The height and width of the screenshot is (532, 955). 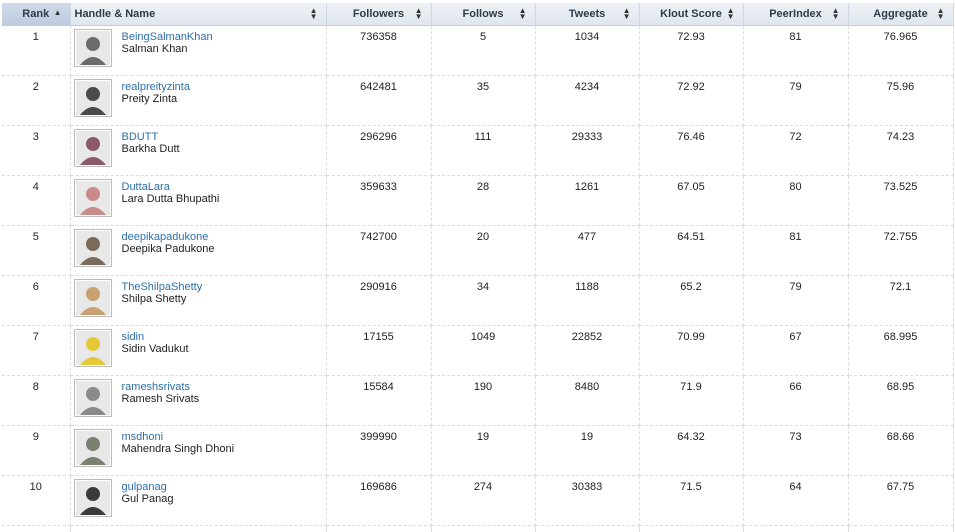 What do you see at coordinates (900, 51) in the screenshot?
I see `aggregate-cell: 76.965` at bounding box center [900, 51].